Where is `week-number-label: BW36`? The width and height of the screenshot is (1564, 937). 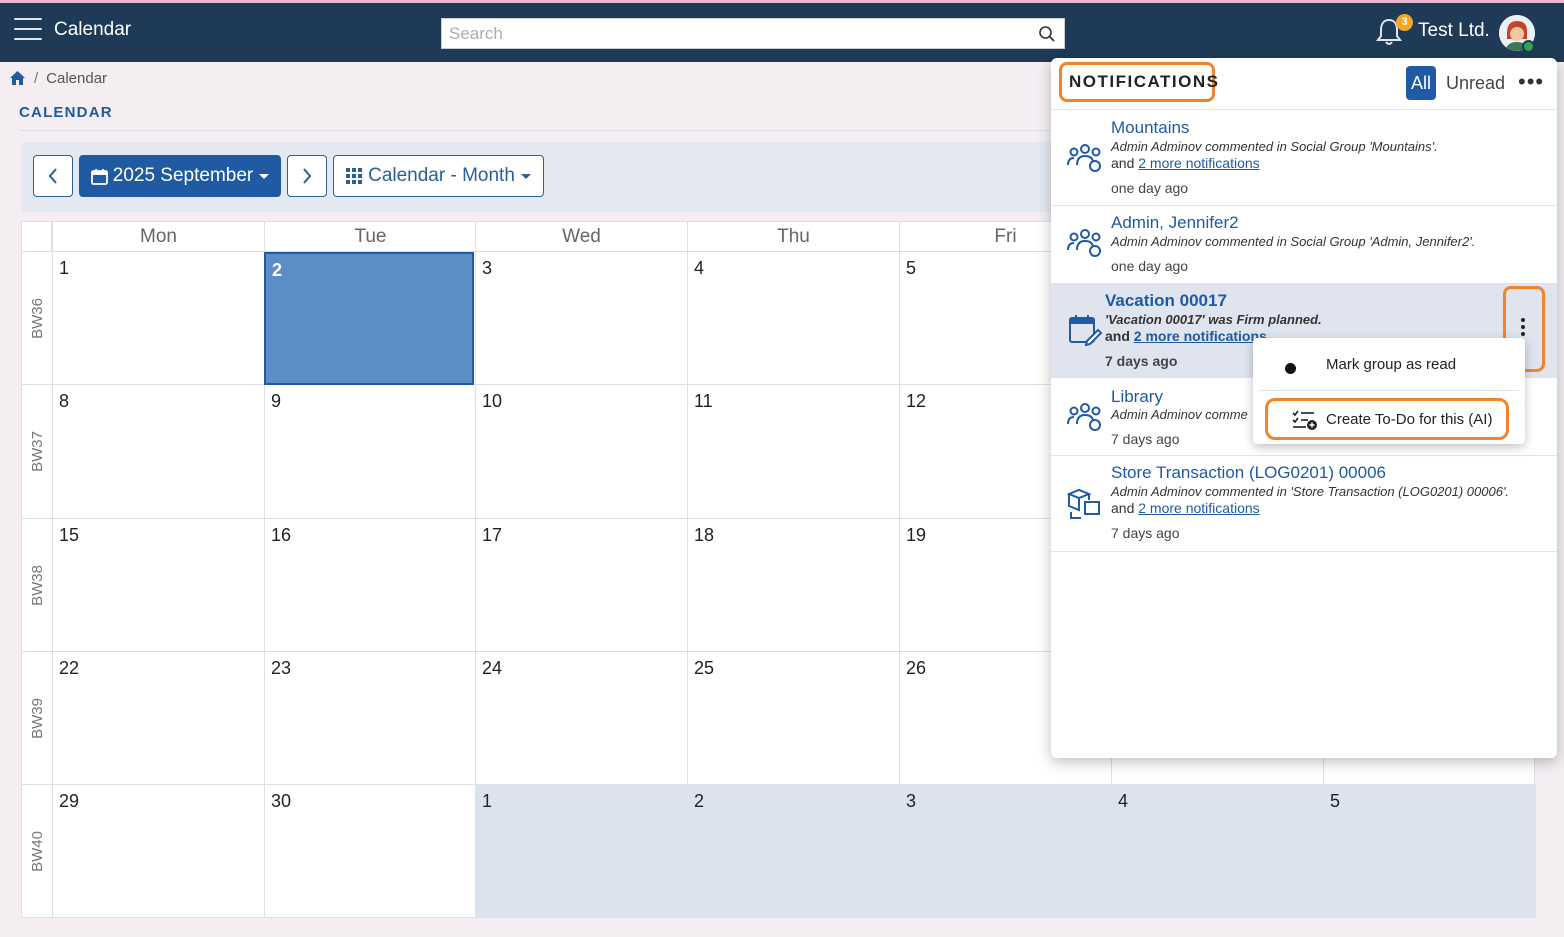 week-number-label: BW36 is located at coordinates (37, 318).